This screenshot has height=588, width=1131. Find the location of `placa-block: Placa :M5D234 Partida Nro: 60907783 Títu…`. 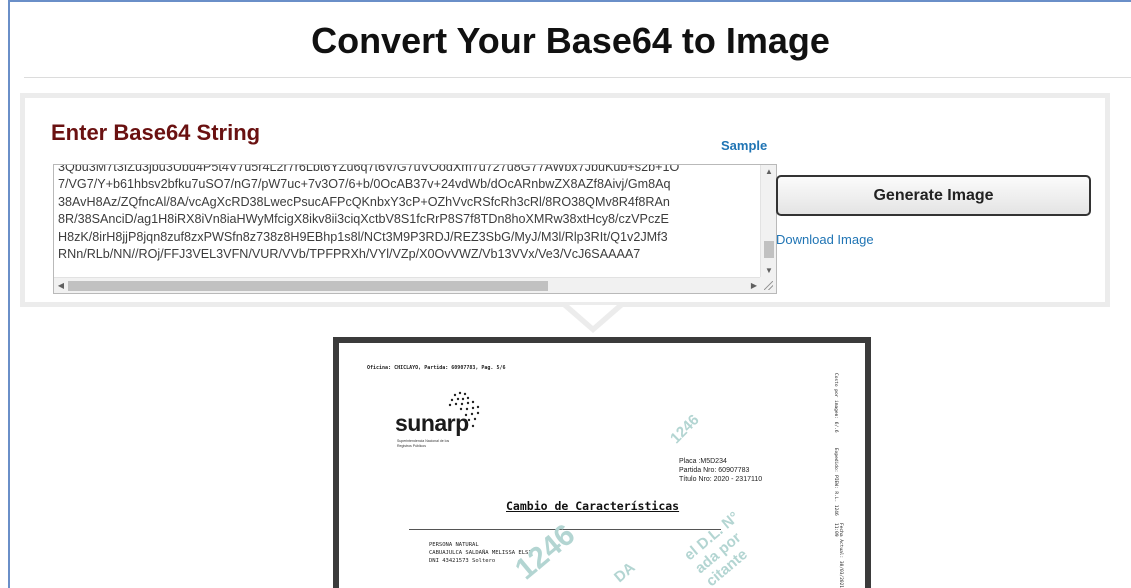

placa-block: Placa :M5D234 Partida Nro: 60907783 Títu… is located at coordinates (720, 470).